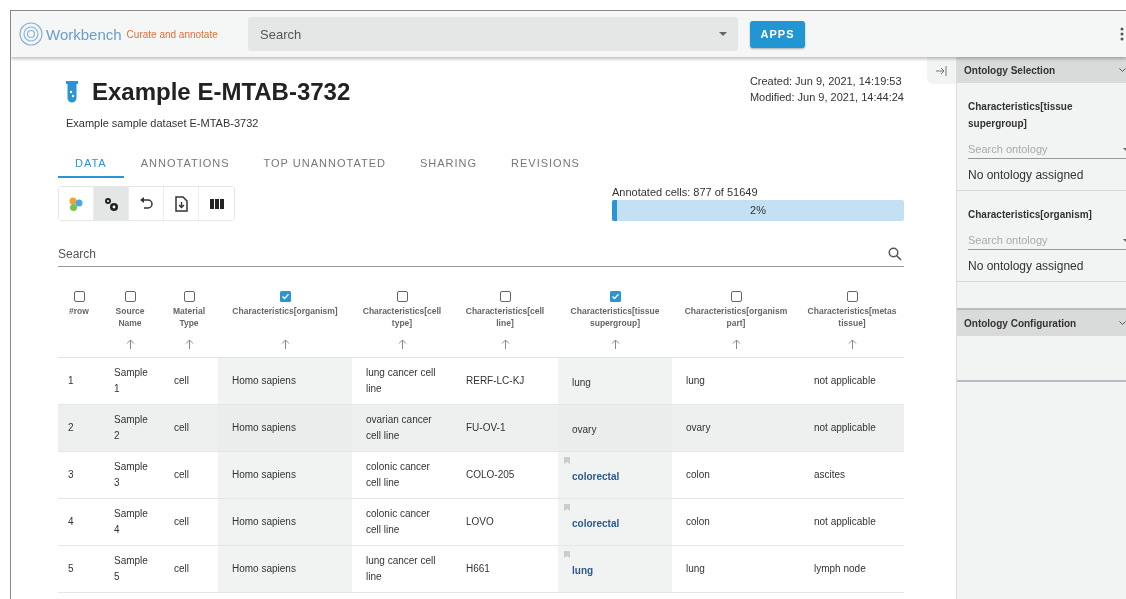 The height and width of the screenshot is (599, 1126). What do you see at coordinates (448, 164) in the screenshot?
I see `tab: SHARING` at bounding box center [448, 164].